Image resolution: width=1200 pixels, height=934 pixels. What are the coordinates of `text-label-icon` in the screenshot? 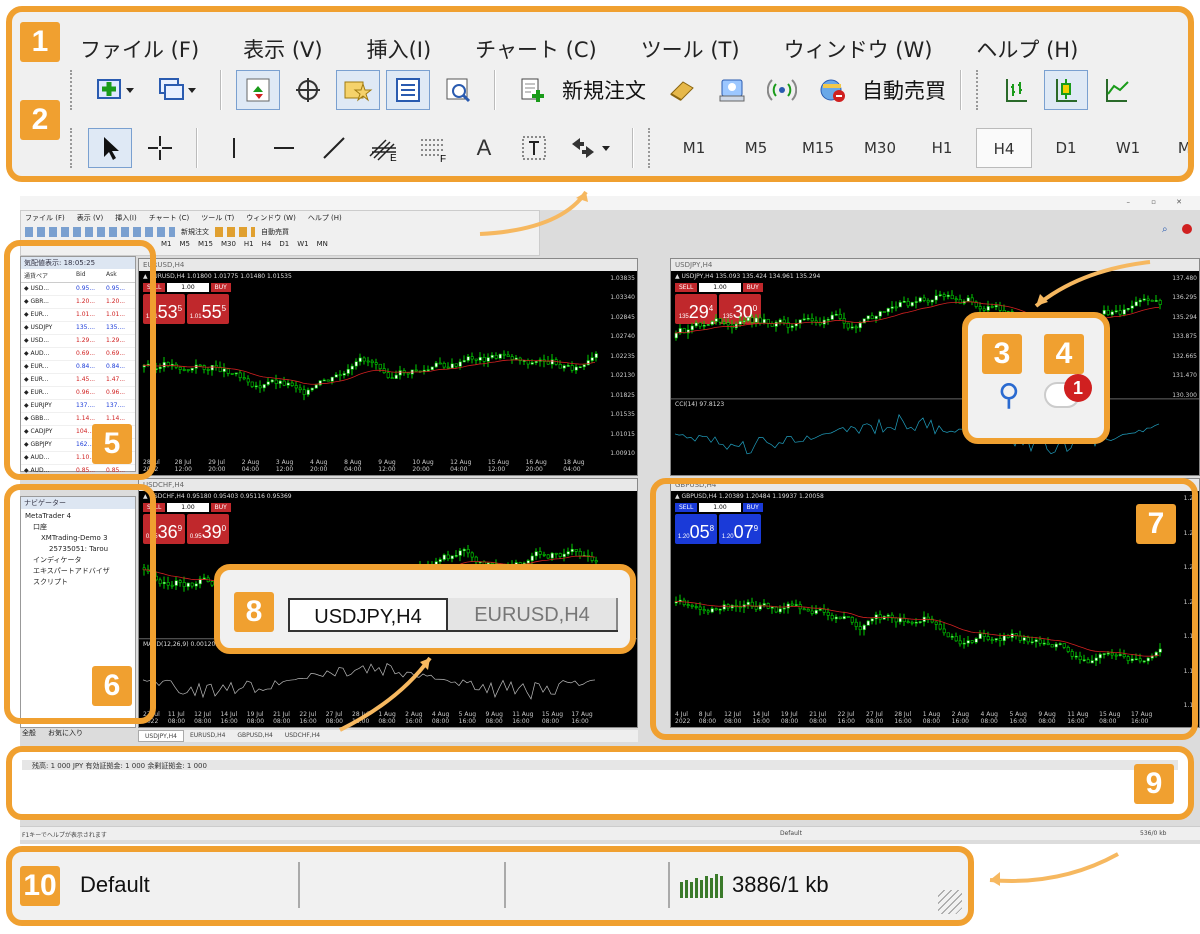 It's located at (534, 148).